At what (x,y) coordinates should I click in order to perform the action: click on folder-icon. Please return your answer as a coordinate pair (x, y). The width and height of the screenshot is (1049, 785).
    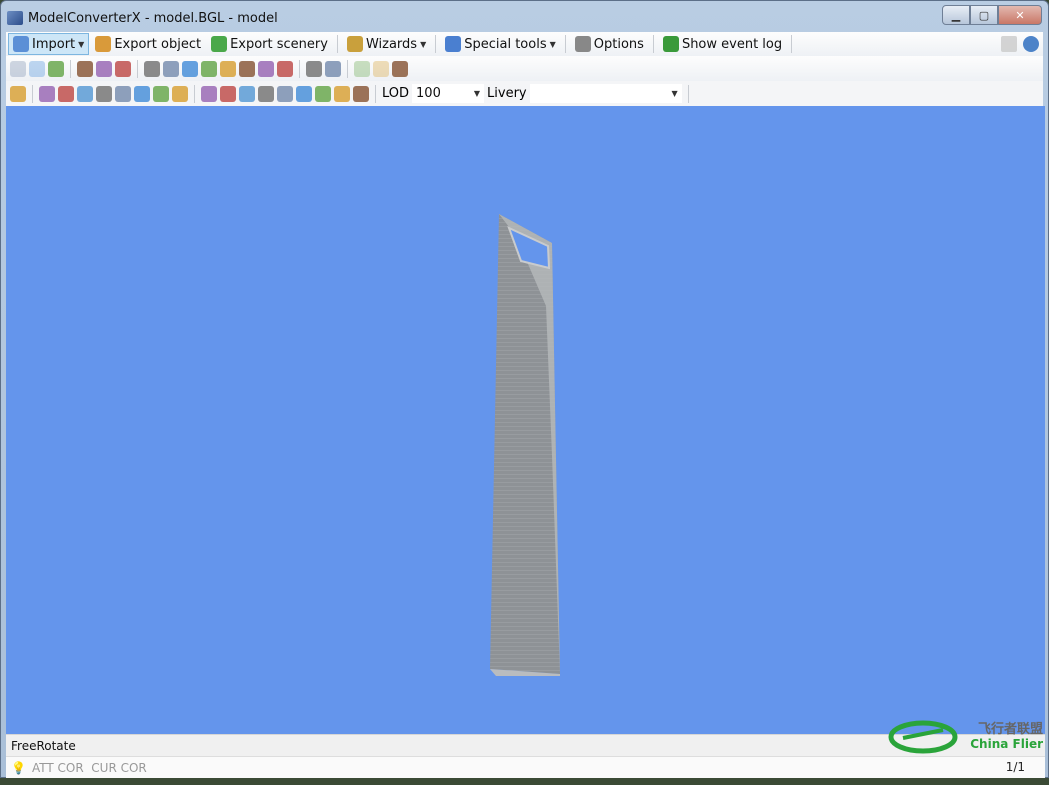
    Looking at the image, I should click on (21, 44).